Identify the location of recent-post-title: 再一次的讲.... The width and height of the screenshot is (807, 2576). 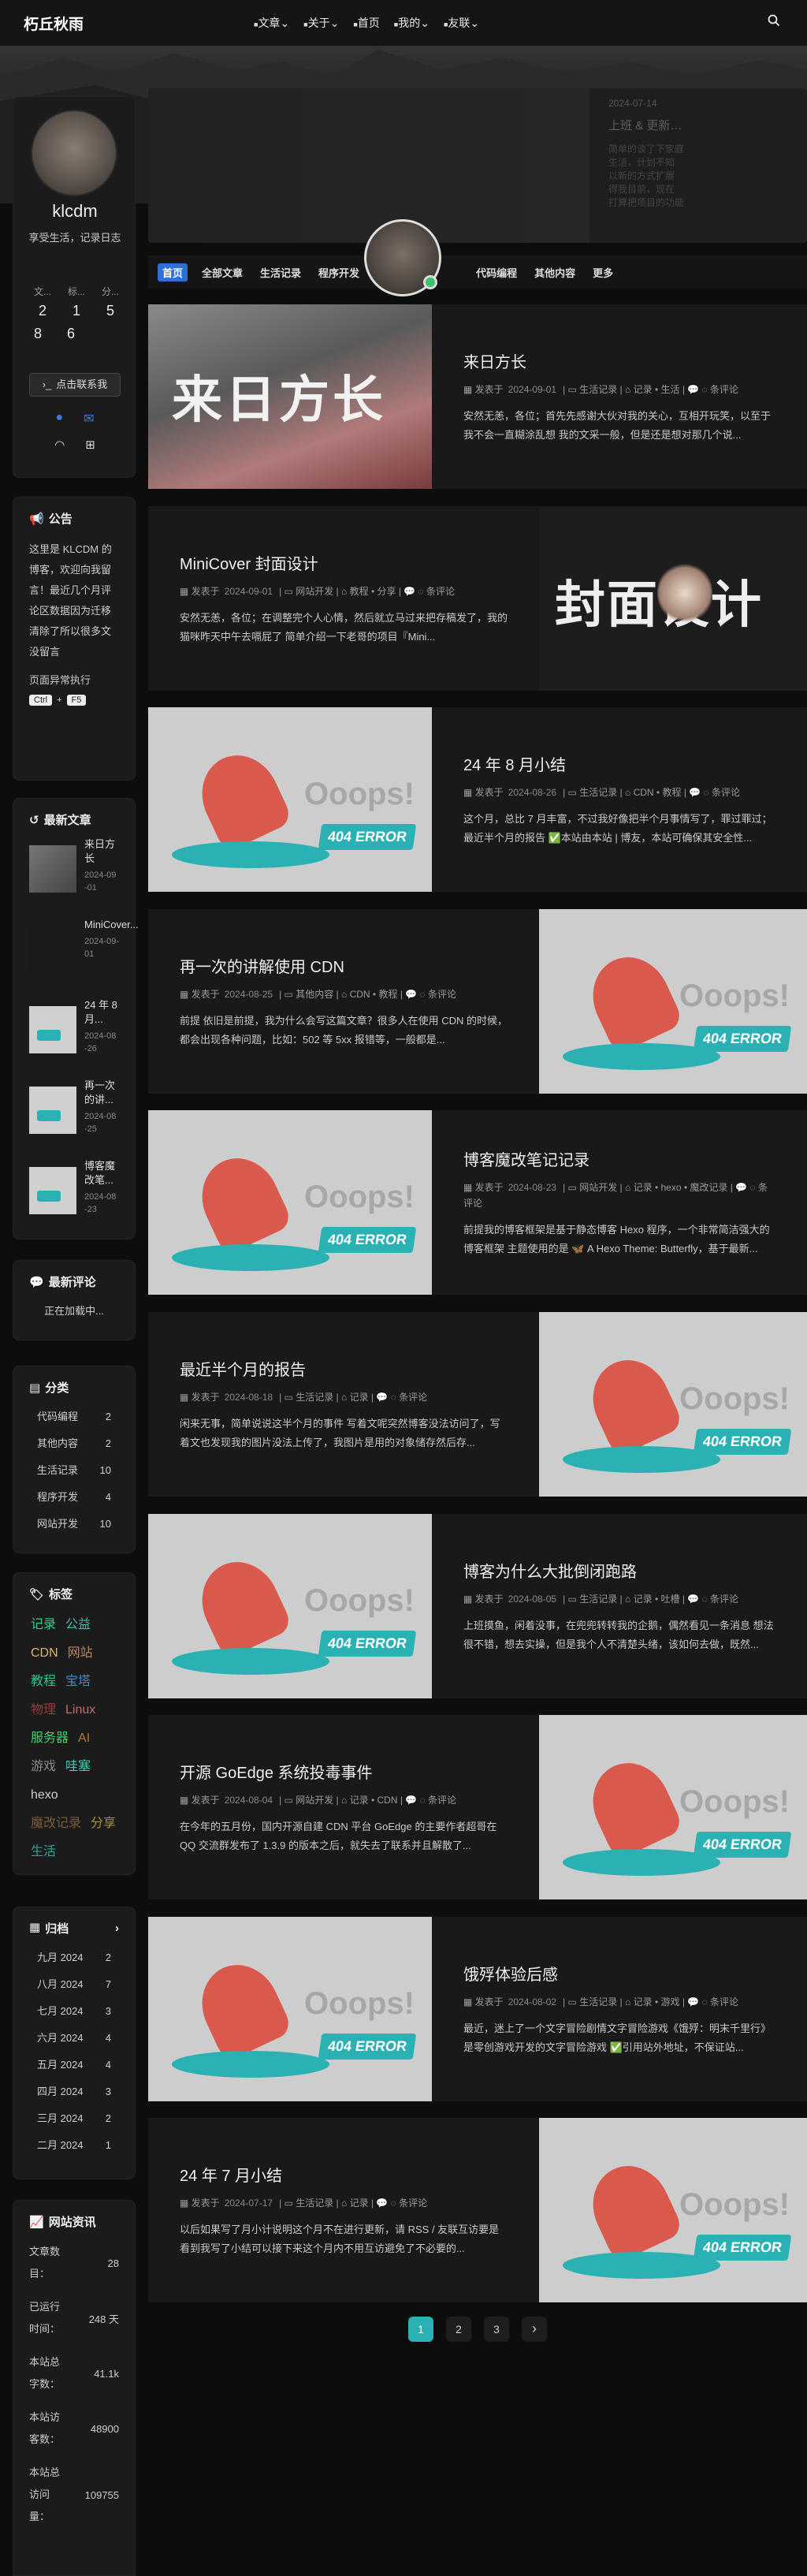
(101, 1093).